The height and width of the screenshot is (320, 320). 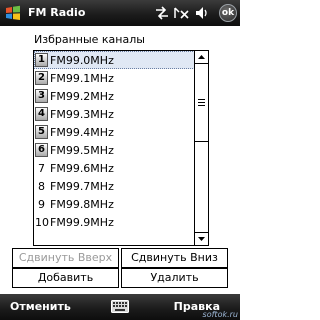 What do you see at coordinates (82, 186) in the screenshot?
I see `channel-frequency: FM99.7MHz` at bounding box center [82, 186].